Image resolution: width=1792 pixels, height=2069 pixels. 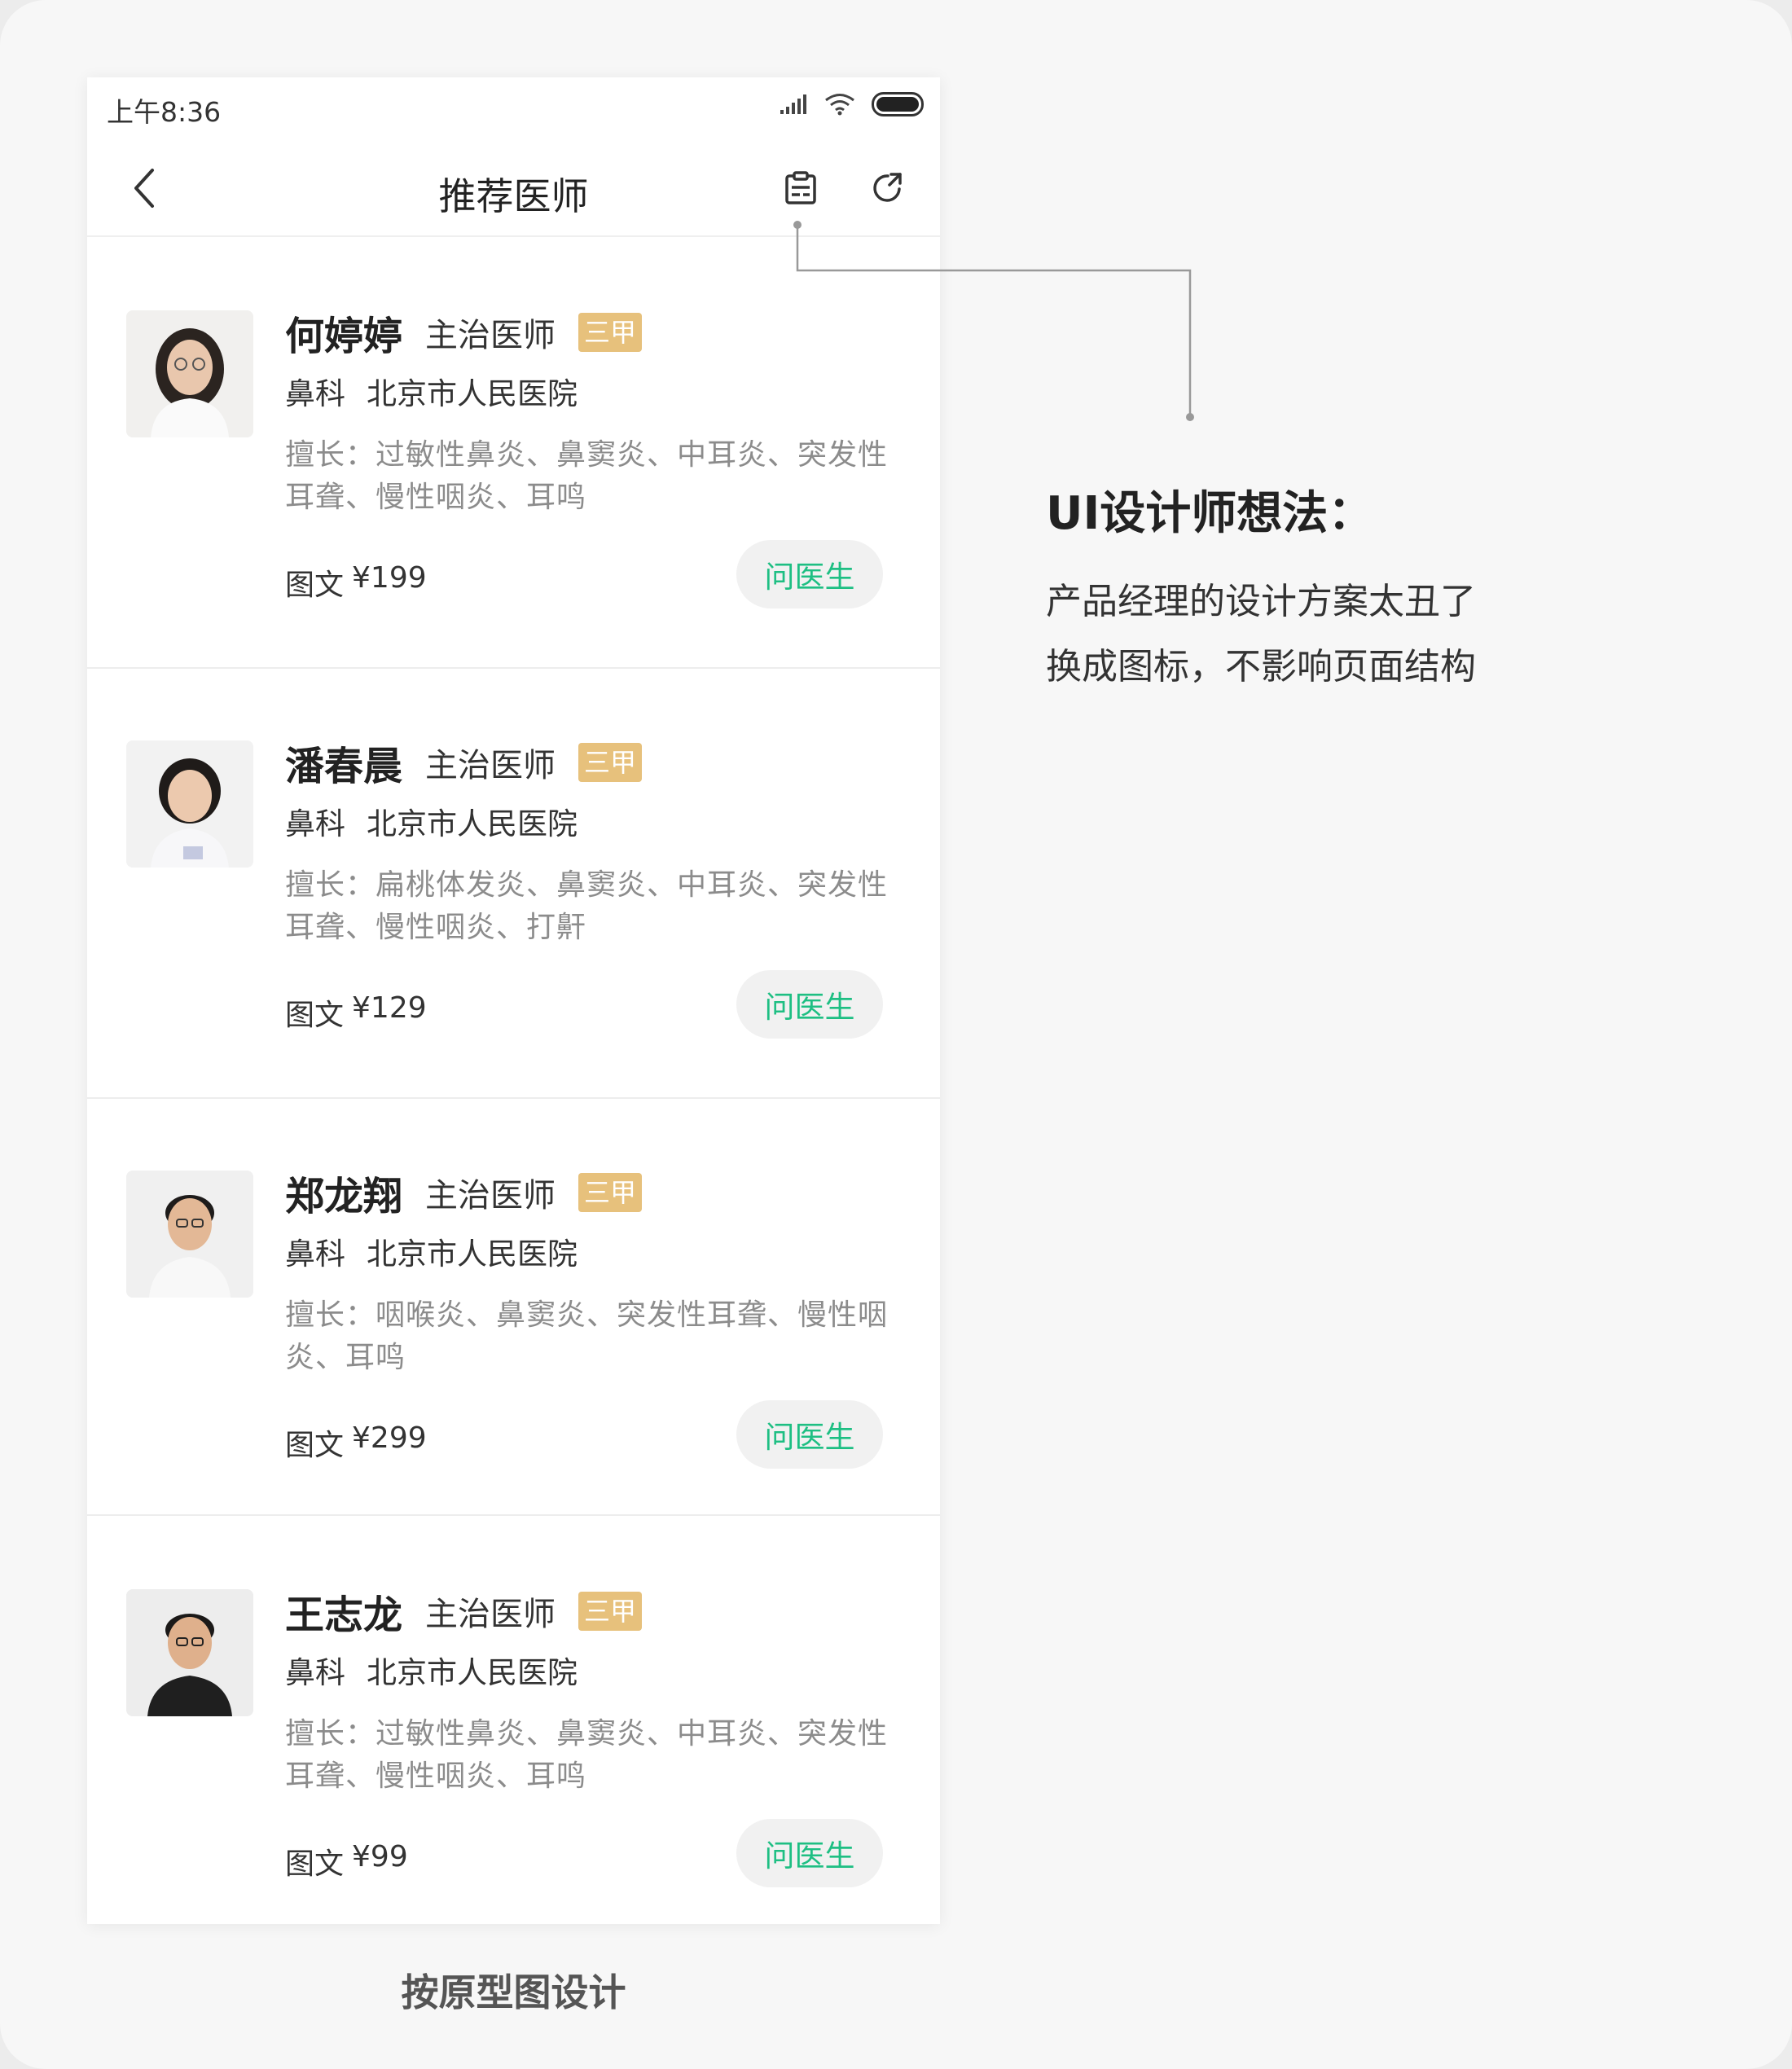 I want to click on status-icons, so click(x=851, y=106).